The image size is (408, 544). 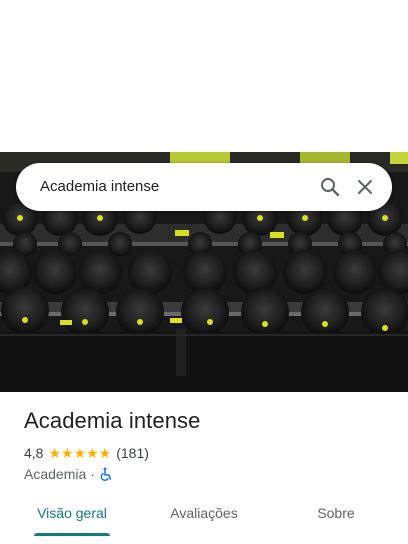 I want to click on wheelchair-icon, so click(x=106, y=474).